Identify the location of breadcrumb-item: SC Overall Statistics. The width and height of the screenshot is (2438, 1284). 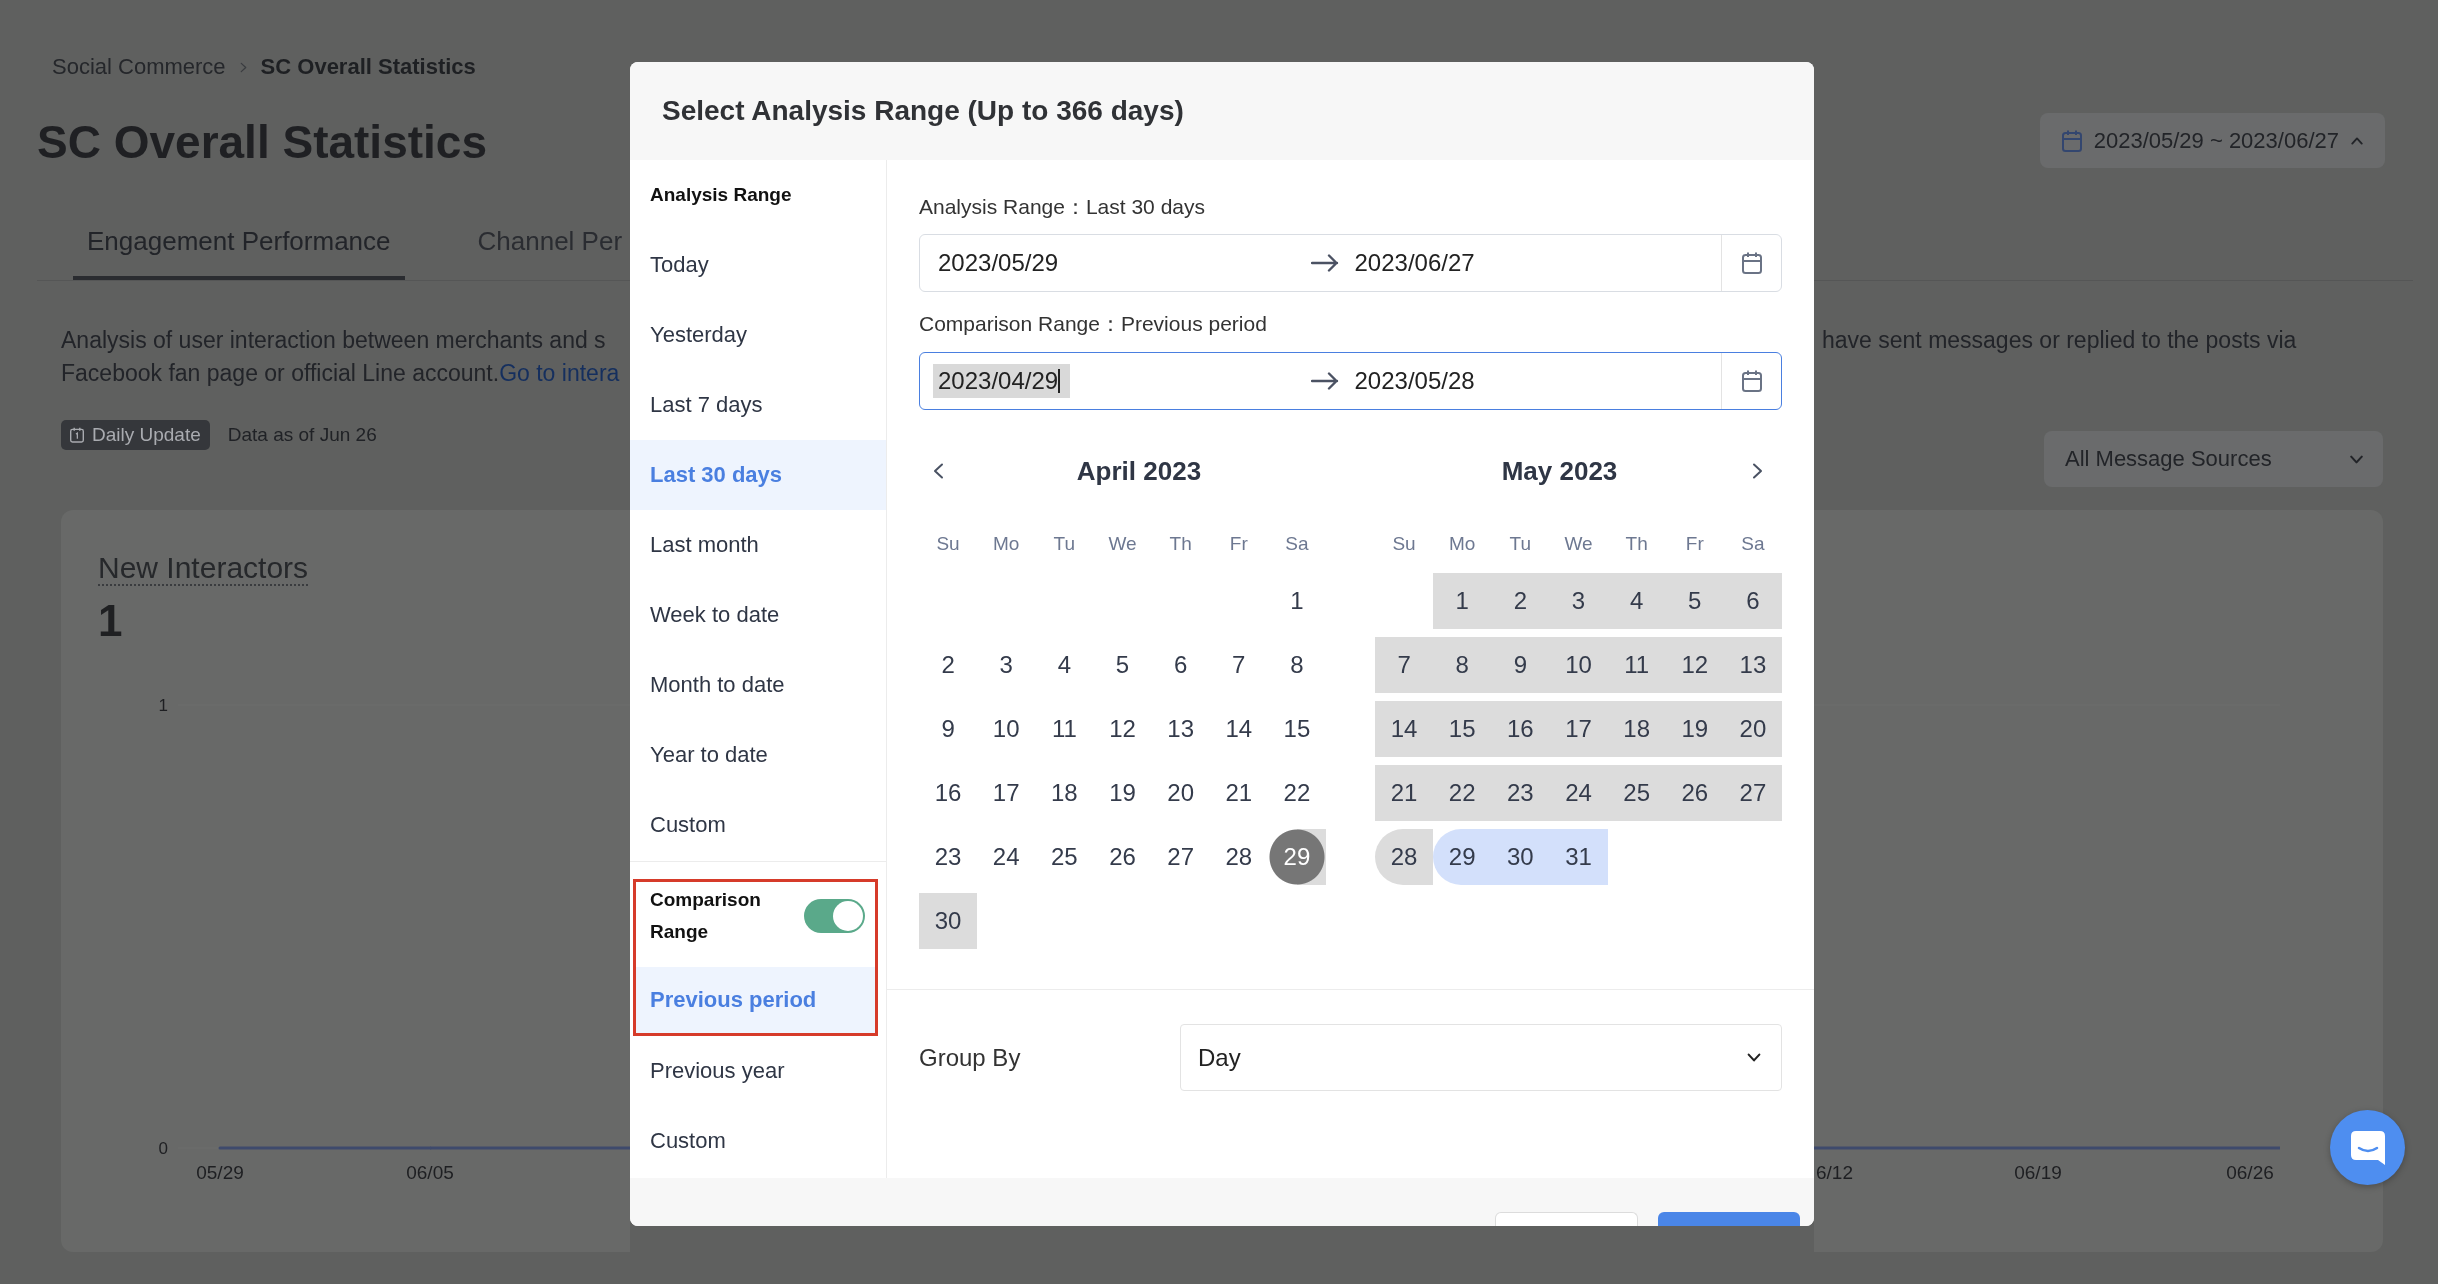
(368, 67).